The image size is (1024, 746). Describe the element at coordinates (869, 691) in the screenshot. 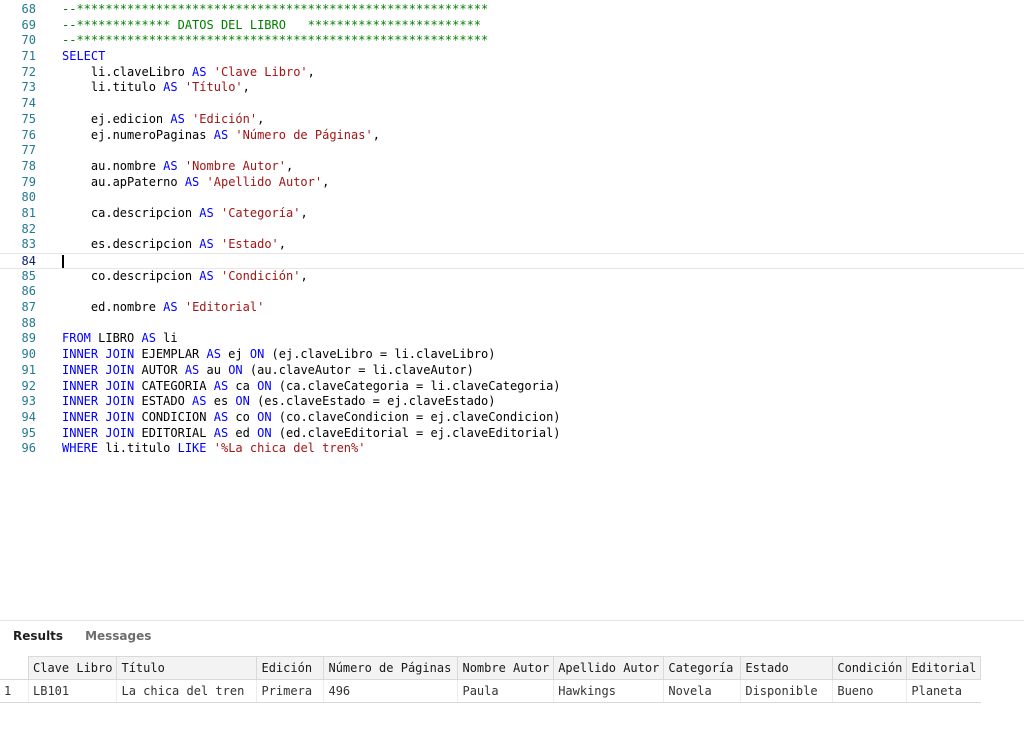

I see `cell-condicion: Bueno` at that location.